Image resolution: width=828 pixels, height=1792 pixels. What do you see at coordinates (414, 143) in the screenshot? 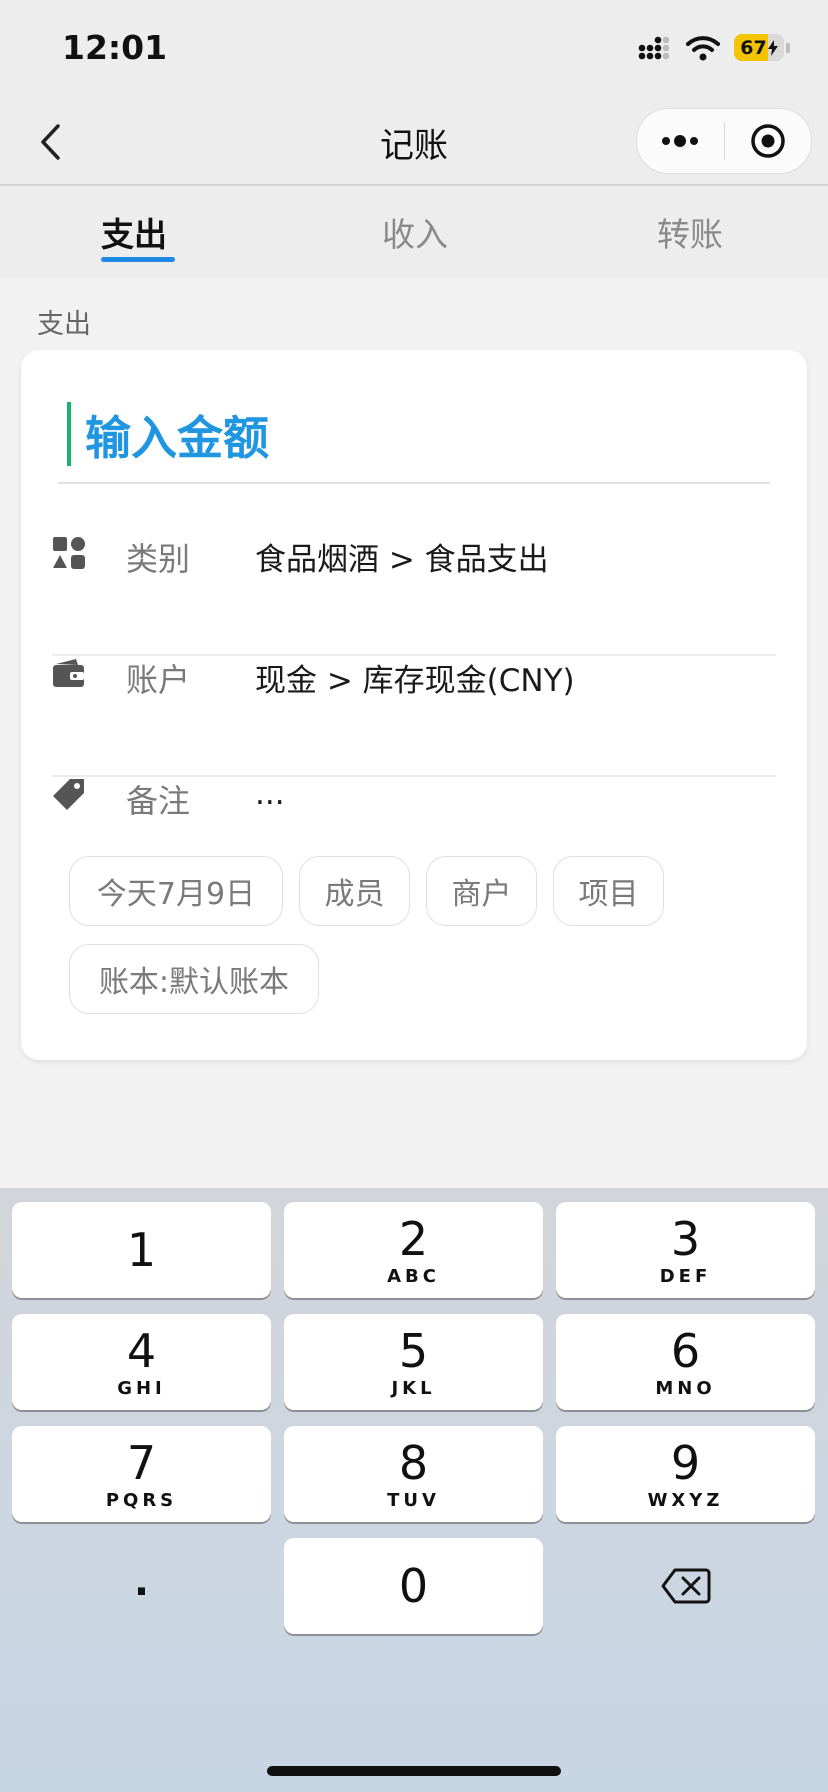
I see `nav-bar: 记账` at bounding box center [414, 143].